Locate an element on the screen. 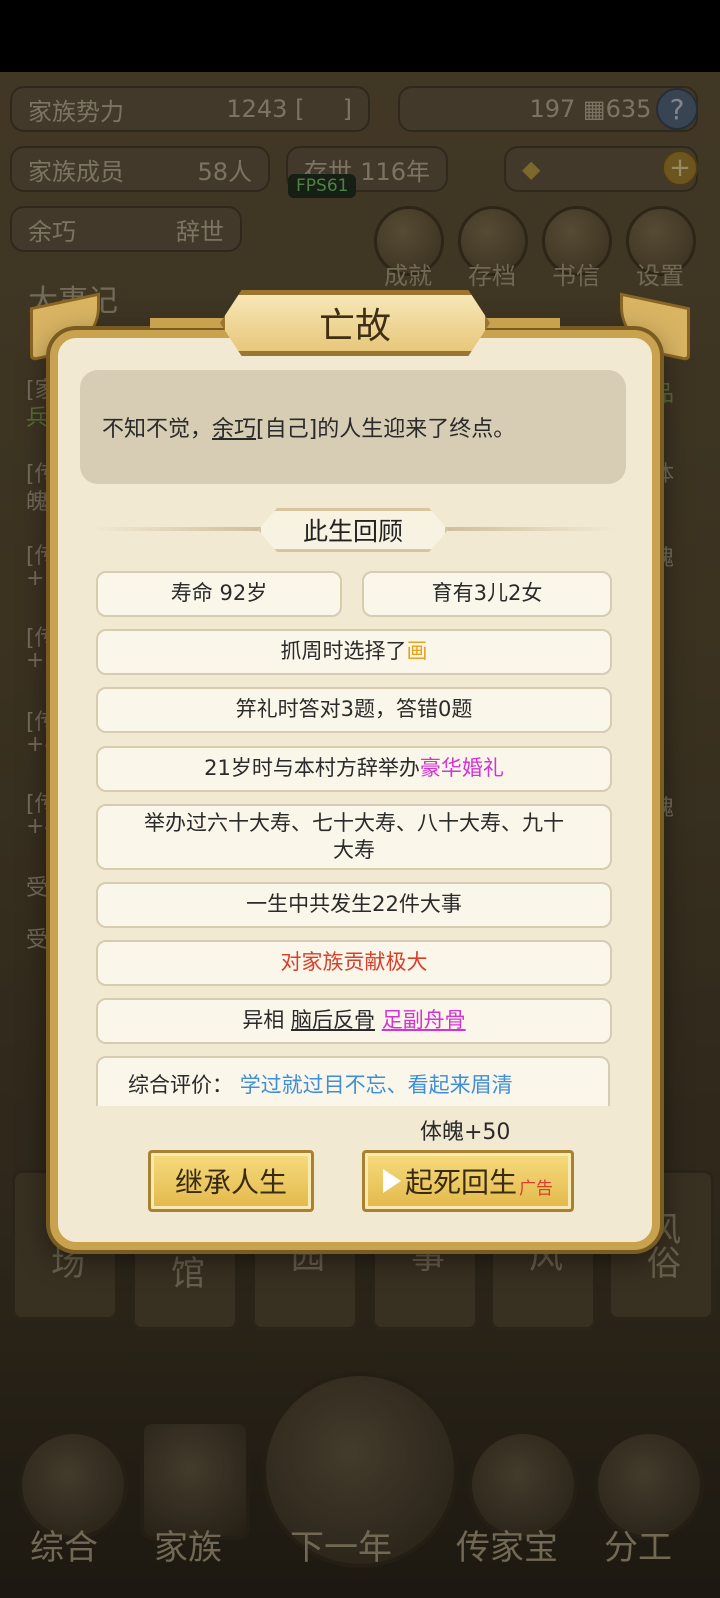  evaluation-item: 综合评价： 学过就过目不忘、看起来眉清 is located at coordinates (353, 1081).